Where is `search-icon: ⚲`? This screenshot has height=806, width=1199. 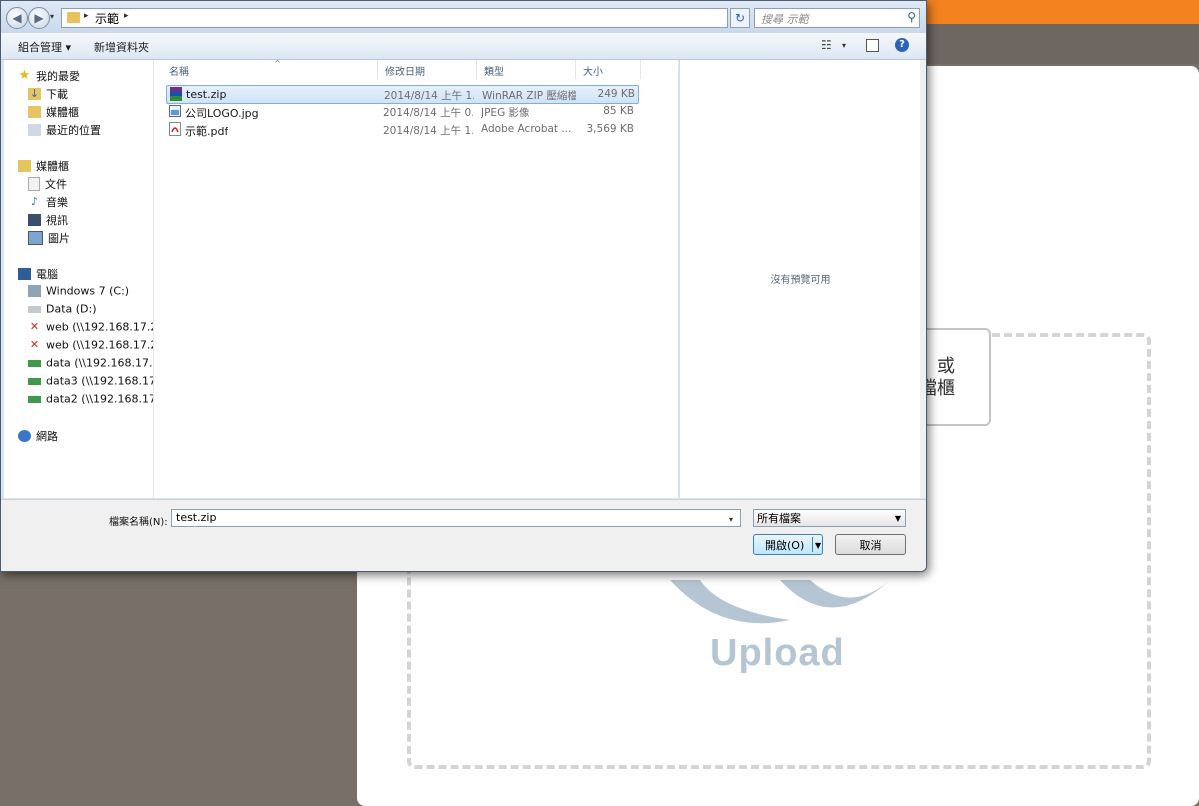
search-icon: ⚲ is located at coordinates (911, 17).